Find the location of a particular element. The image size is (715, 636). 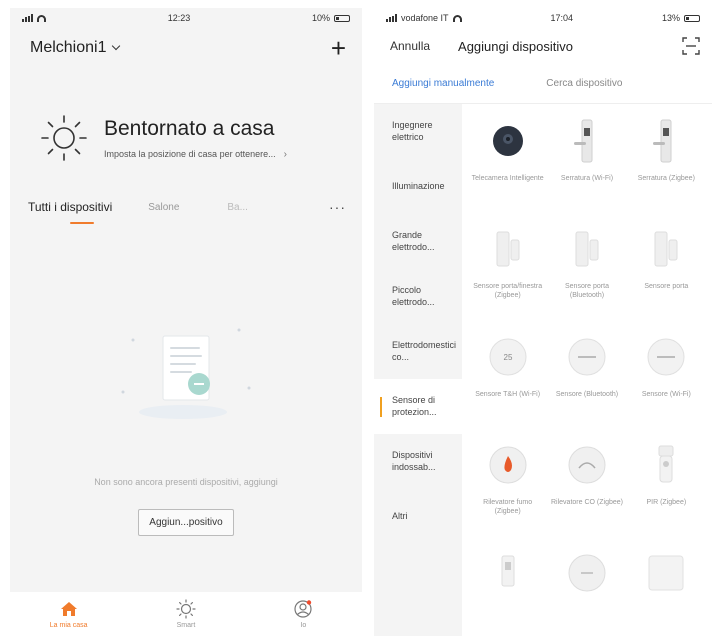

device-tile: Serratura (Wi-Fi) is located at coordinates (586, 162).